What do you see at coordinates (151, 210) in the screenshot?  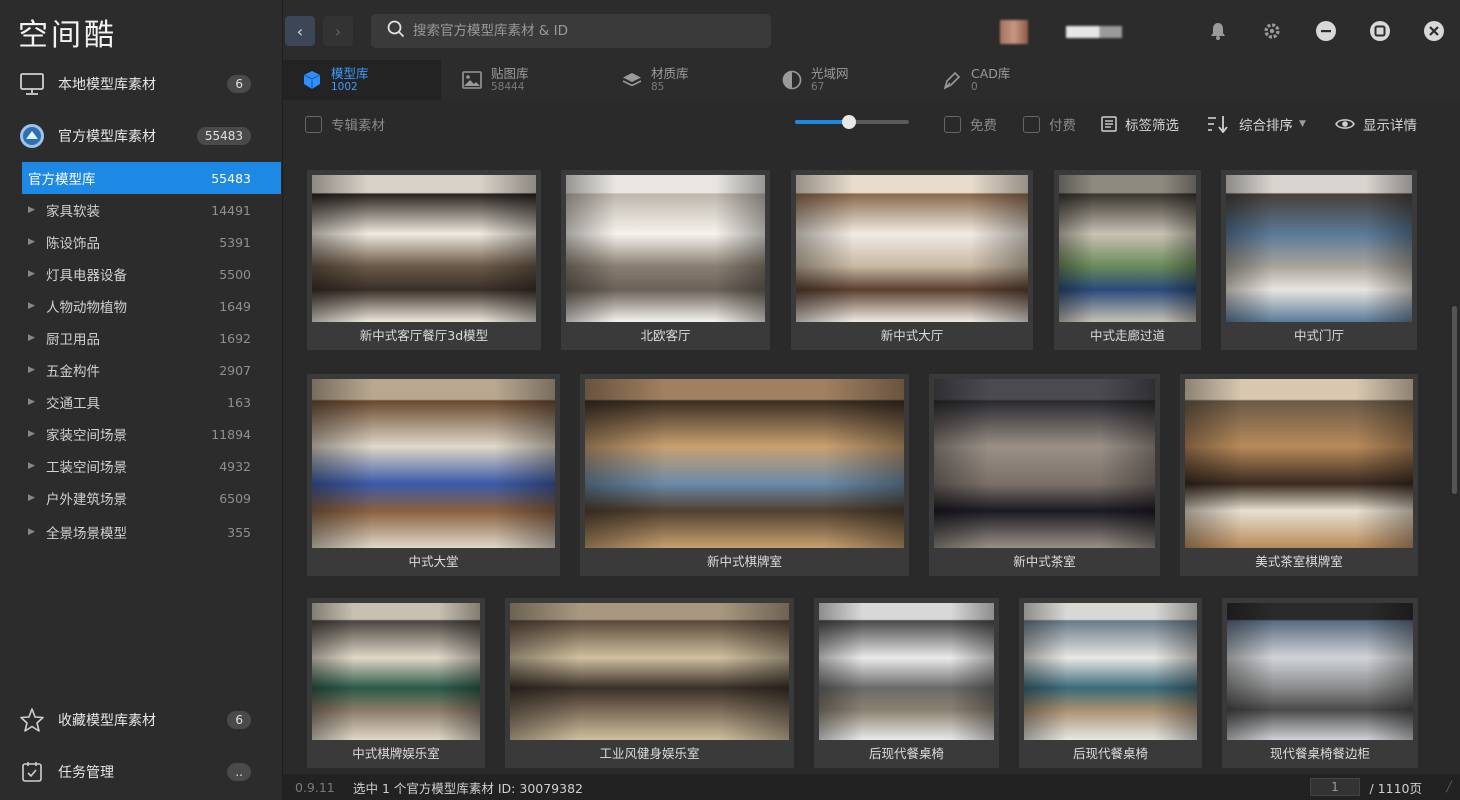 I see `sidebar-category-item: ▶ 家具软装 14491` at bounding box center [151, 210].